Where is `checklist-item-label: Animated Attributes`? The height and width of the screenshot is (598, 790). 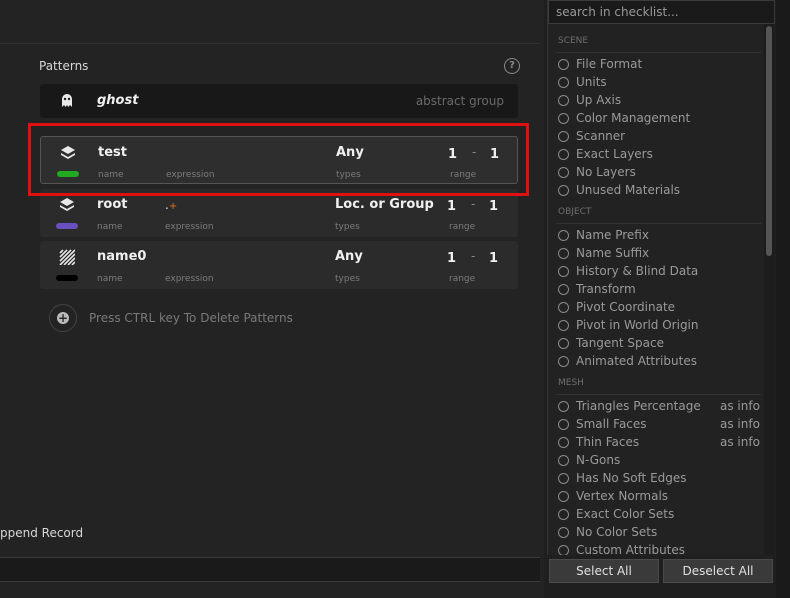
checklist-item-label: Animated Attributes is located at coordinates (636, 361).